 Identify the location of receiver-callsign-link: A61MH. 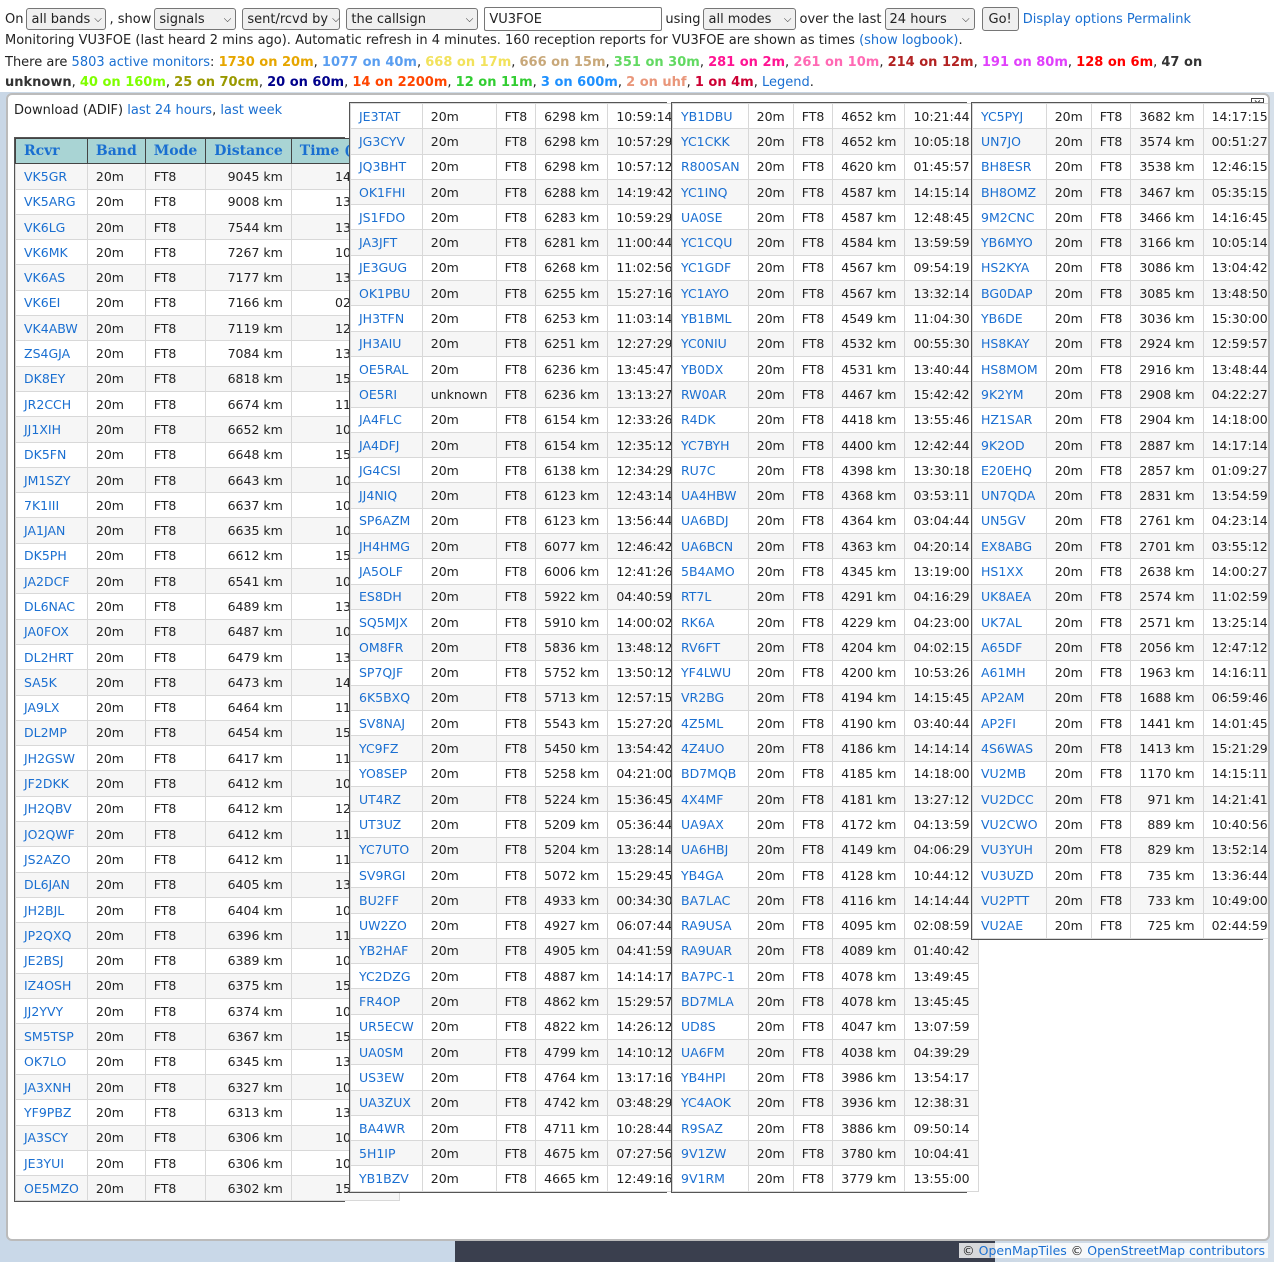
(1009, 672).